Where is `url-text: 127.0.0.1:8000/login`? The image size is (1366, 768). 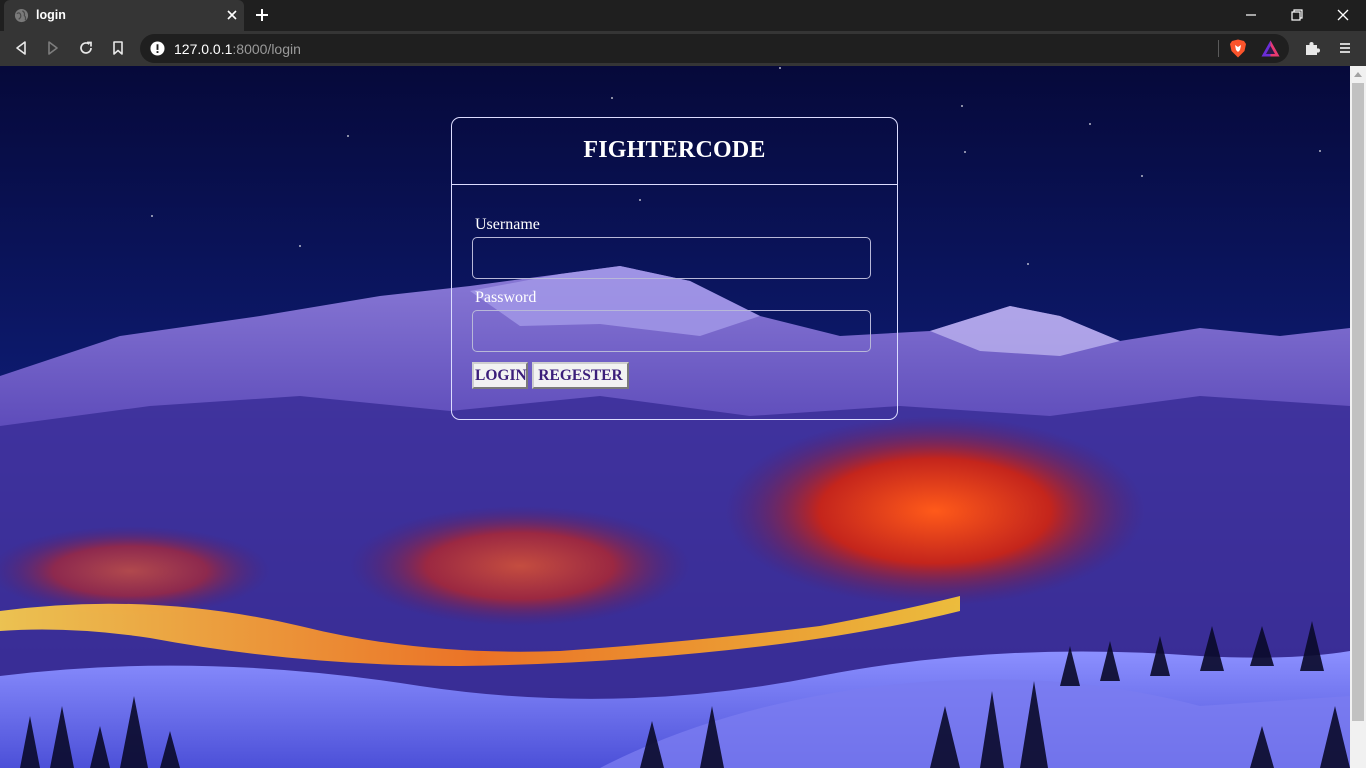
url-text: 127.0.0.1:8000/login is located at coordinates (237, 49).